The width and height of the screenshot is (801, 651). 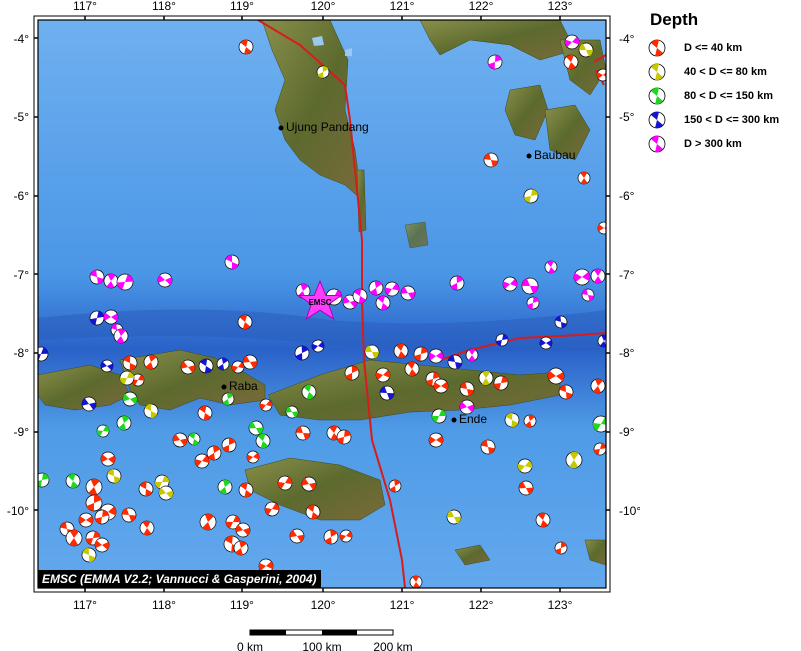 I want to click on lat-label-right: -7°, so click(x=627, y=275).